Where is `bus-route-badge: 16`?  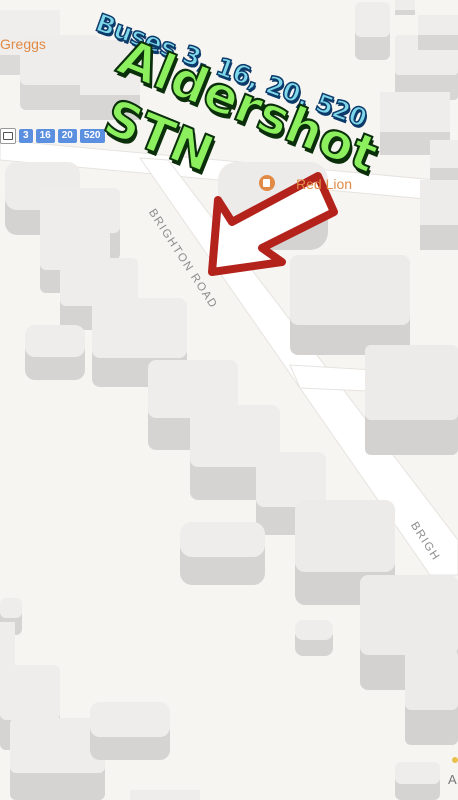
bus-route-badge: 16 is located at coordinates (45, 136).